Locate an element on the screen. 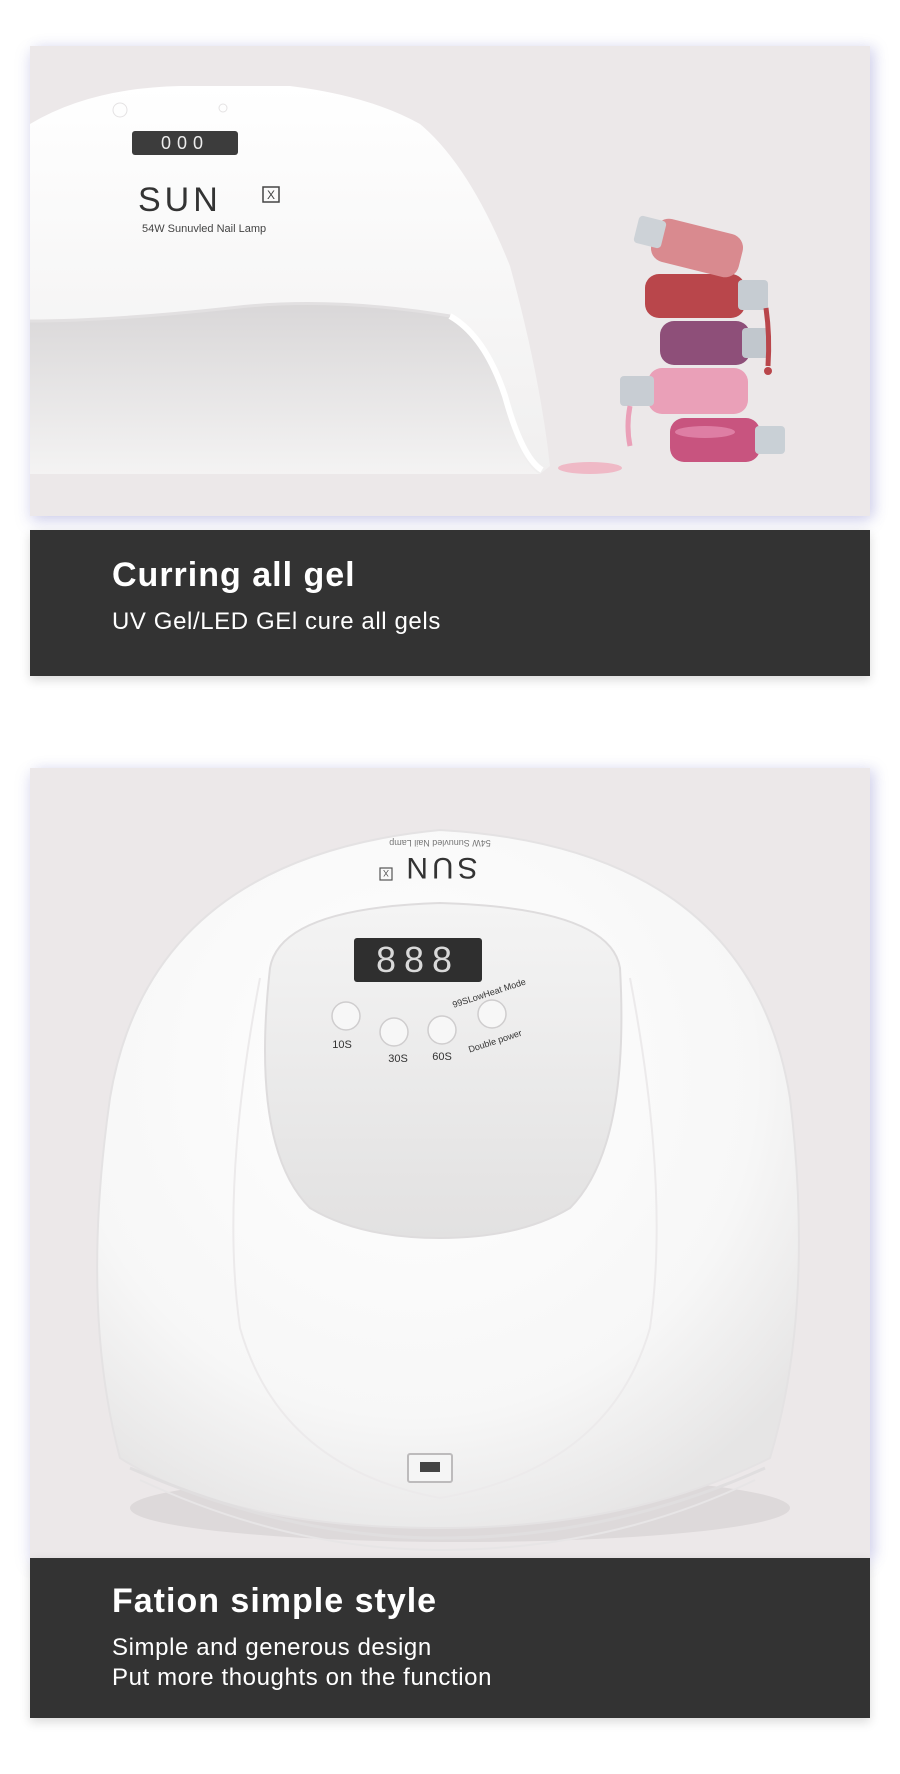  caption-title: Curring all gel is located at coordinates (234, 575).